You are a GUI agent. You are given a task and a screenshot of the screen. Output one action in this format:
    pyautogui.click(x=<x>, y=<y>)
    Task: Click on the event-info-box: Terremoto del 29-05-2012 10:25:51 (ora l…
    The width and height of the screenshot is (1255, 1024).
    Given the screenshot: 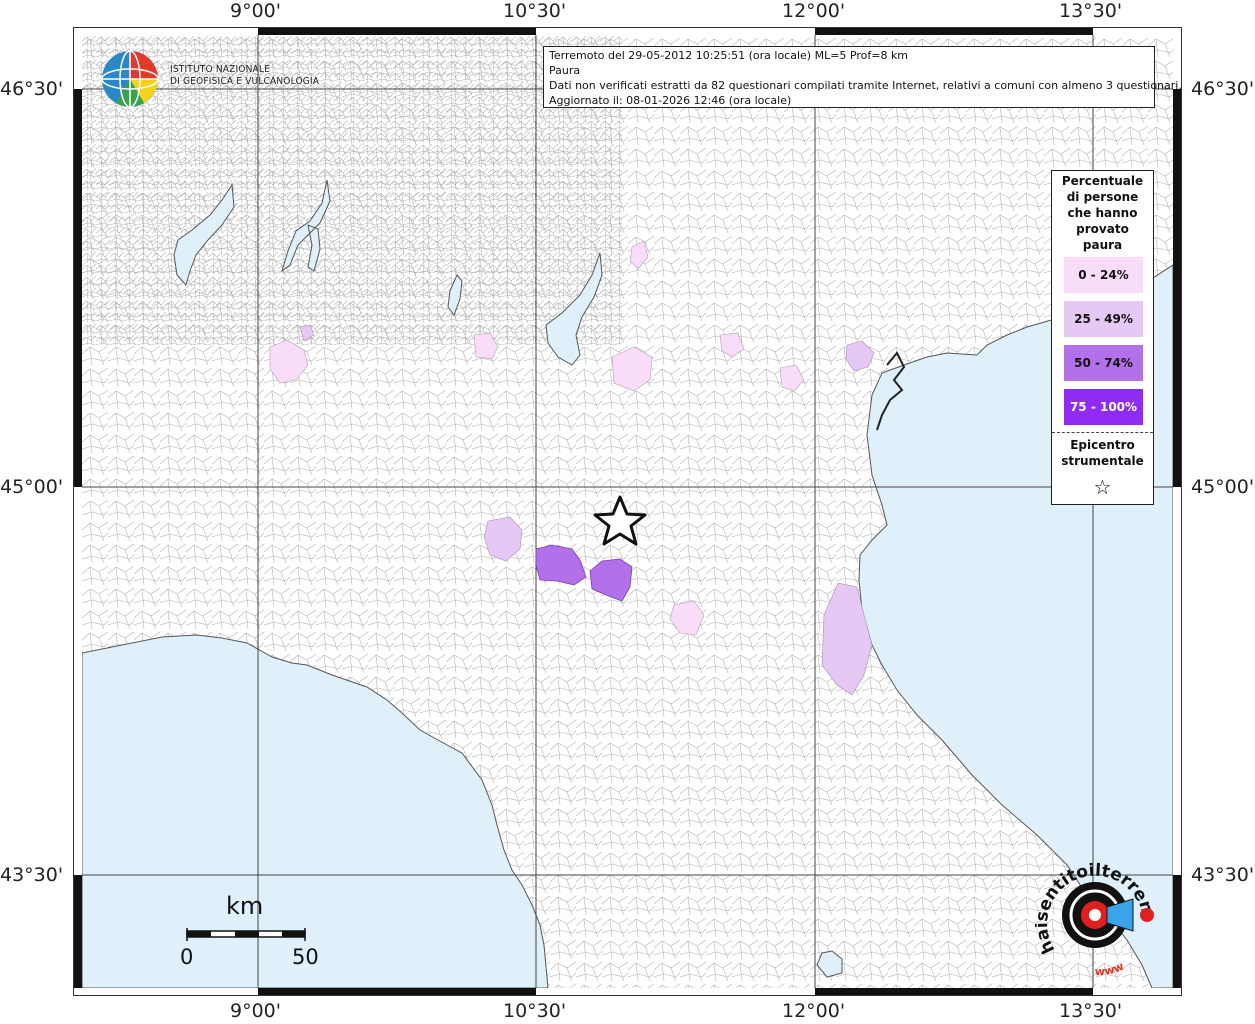 What is the action you would take?
    pyautogui.click(x=862, y=77)
    